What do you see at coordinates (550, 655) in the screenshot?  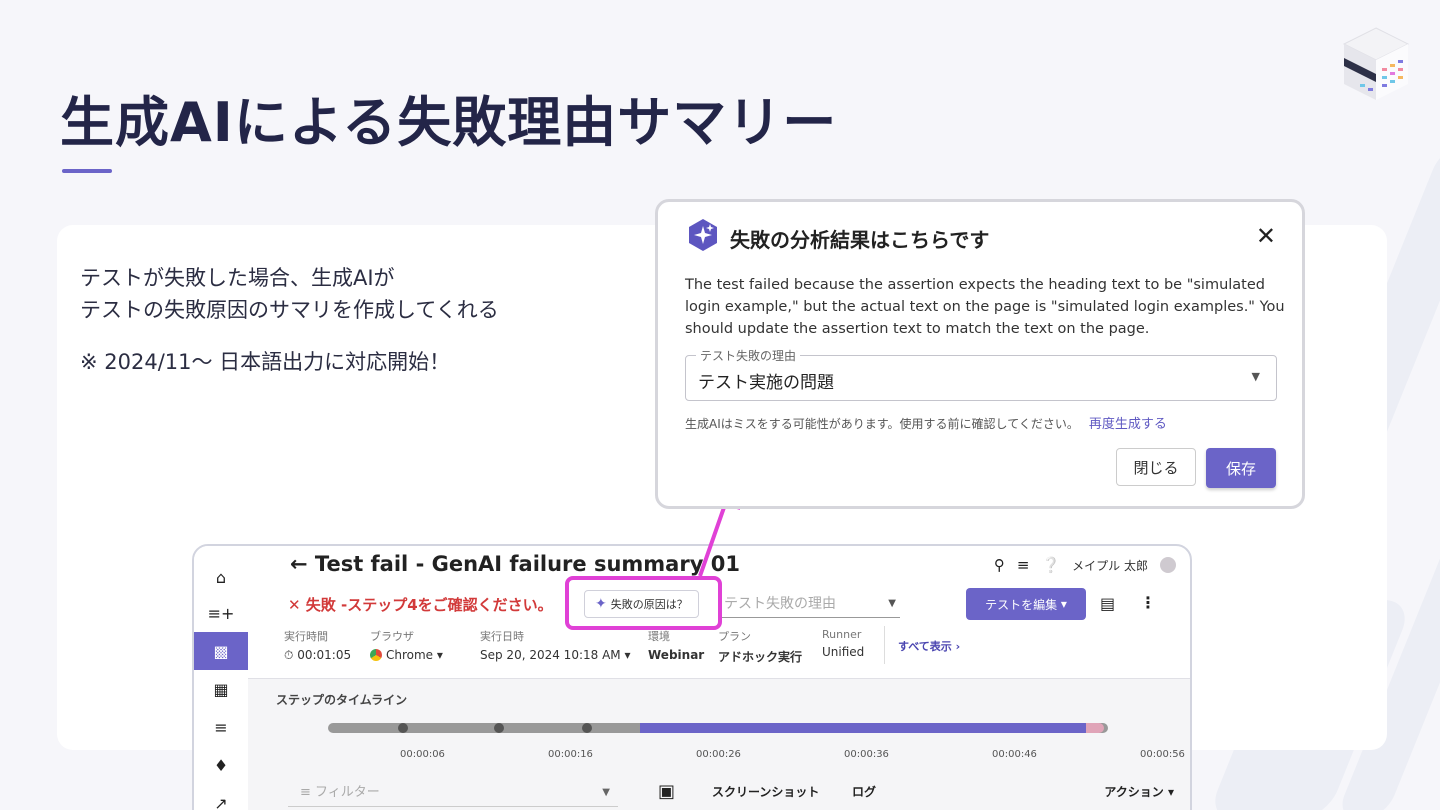 I see `date-text: Sep 20, 2024 10:18 AM` at bounding box center [550, 655].